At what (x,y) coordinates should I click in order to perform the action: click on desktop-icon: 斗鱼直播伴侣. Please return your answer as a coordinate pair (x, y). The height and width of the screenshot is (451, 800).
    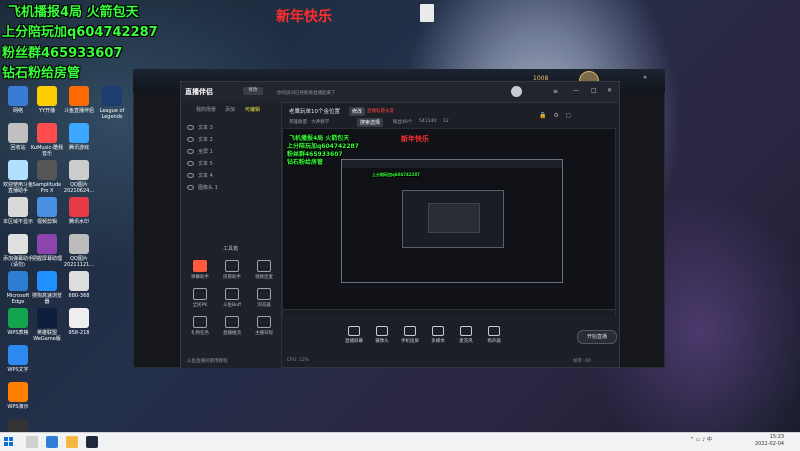
    Looking at the image, I should click on (79, 100).